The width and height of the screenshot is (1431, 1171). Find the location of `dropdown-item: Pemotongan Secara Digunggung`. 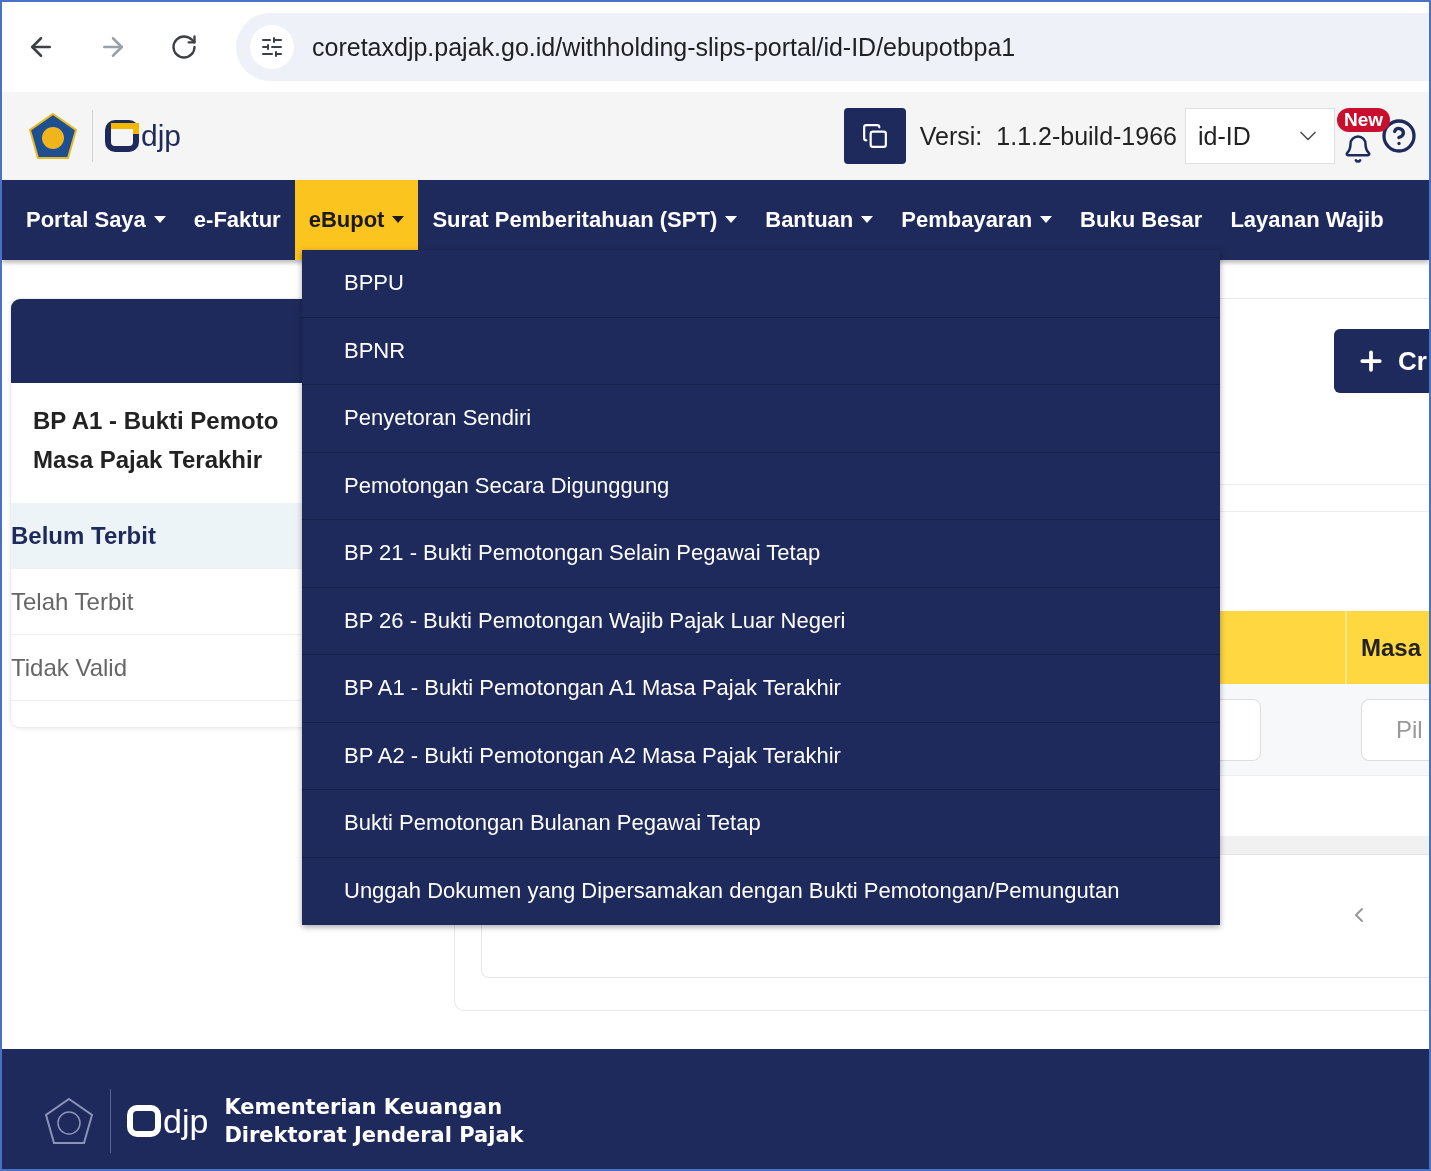

dropdown-item: Pemotongan Secara Digunggung is located at coordinates (761, 486).